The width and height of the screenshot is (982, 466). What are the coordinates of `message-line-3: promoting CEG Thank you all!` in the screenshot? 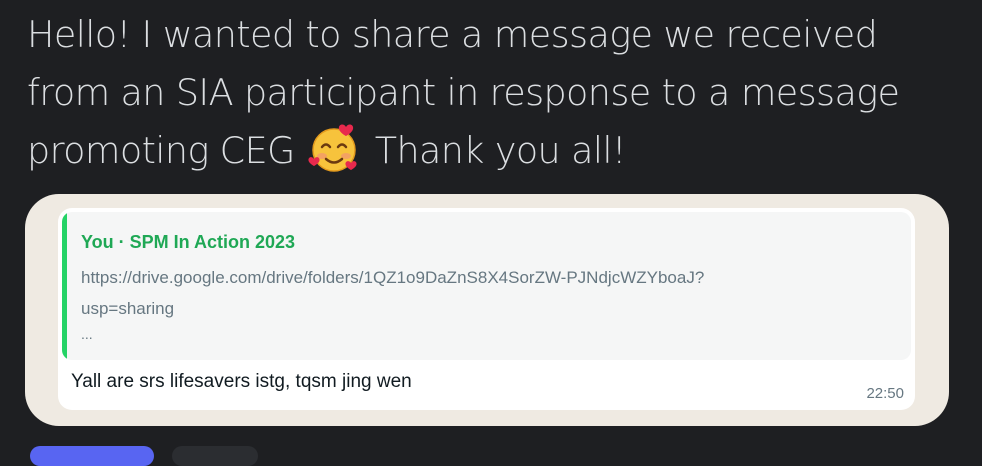 It's located at (492, 151).